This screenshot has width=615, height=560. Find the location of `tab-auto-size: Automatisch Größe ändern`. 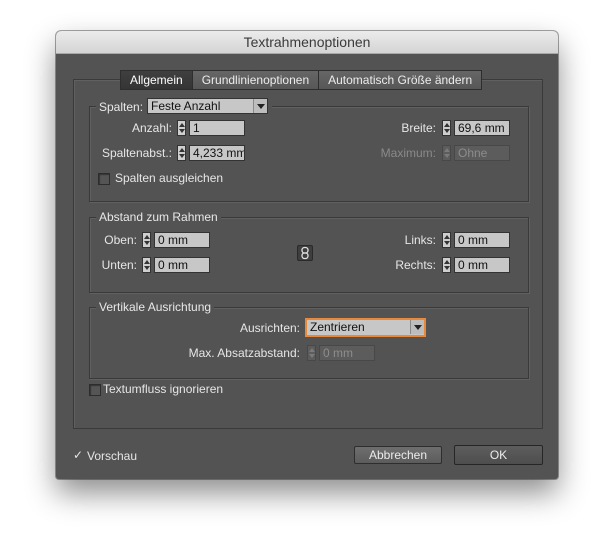

tab-auto-size: Automatisch Größe ändern is located at coordinates (400, 80).